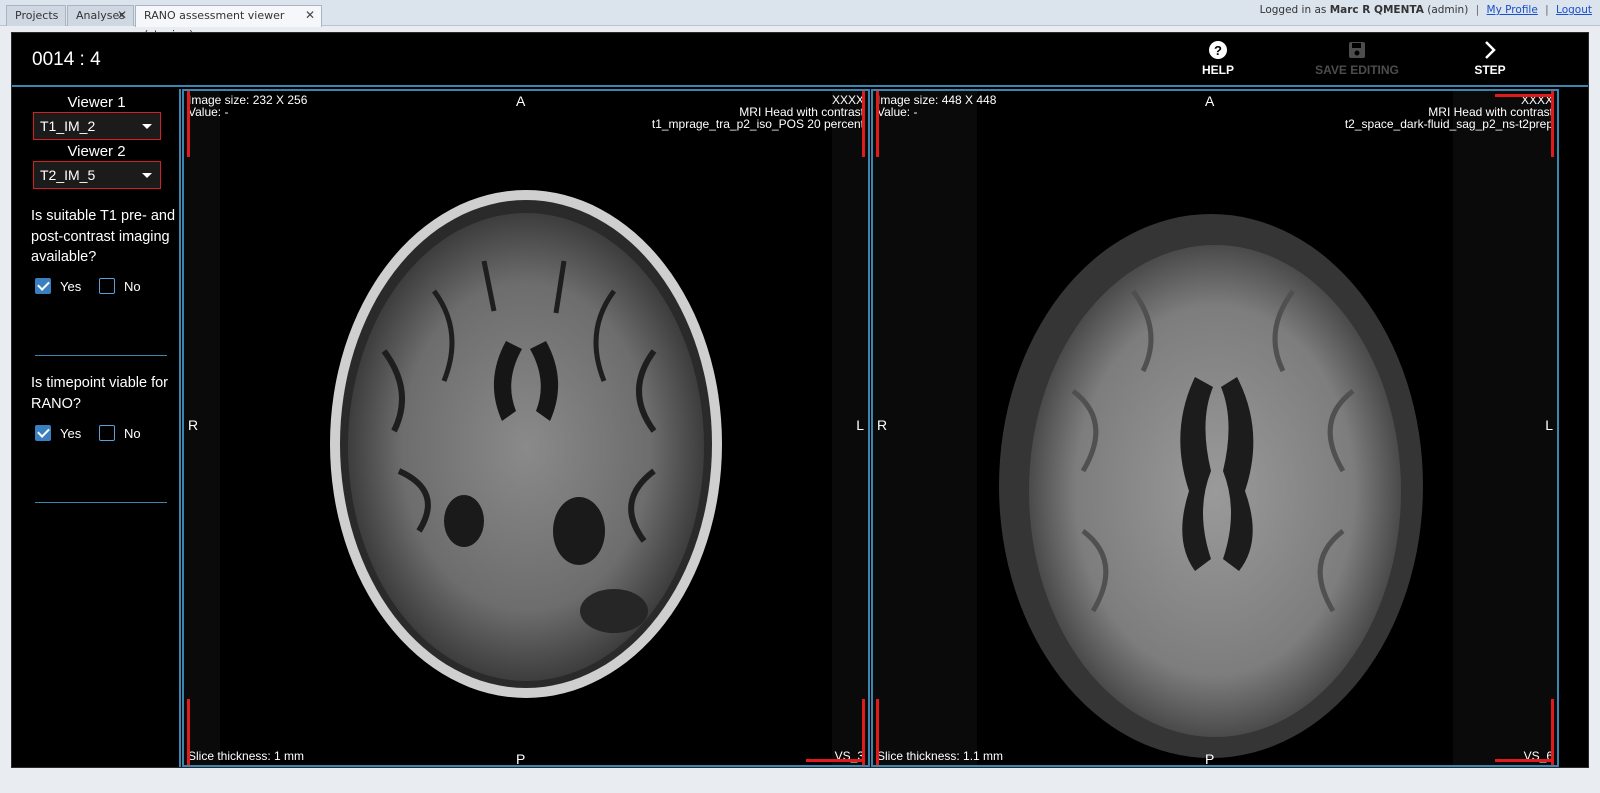  I want to click on step-button: STEP, so click(1490, 60).